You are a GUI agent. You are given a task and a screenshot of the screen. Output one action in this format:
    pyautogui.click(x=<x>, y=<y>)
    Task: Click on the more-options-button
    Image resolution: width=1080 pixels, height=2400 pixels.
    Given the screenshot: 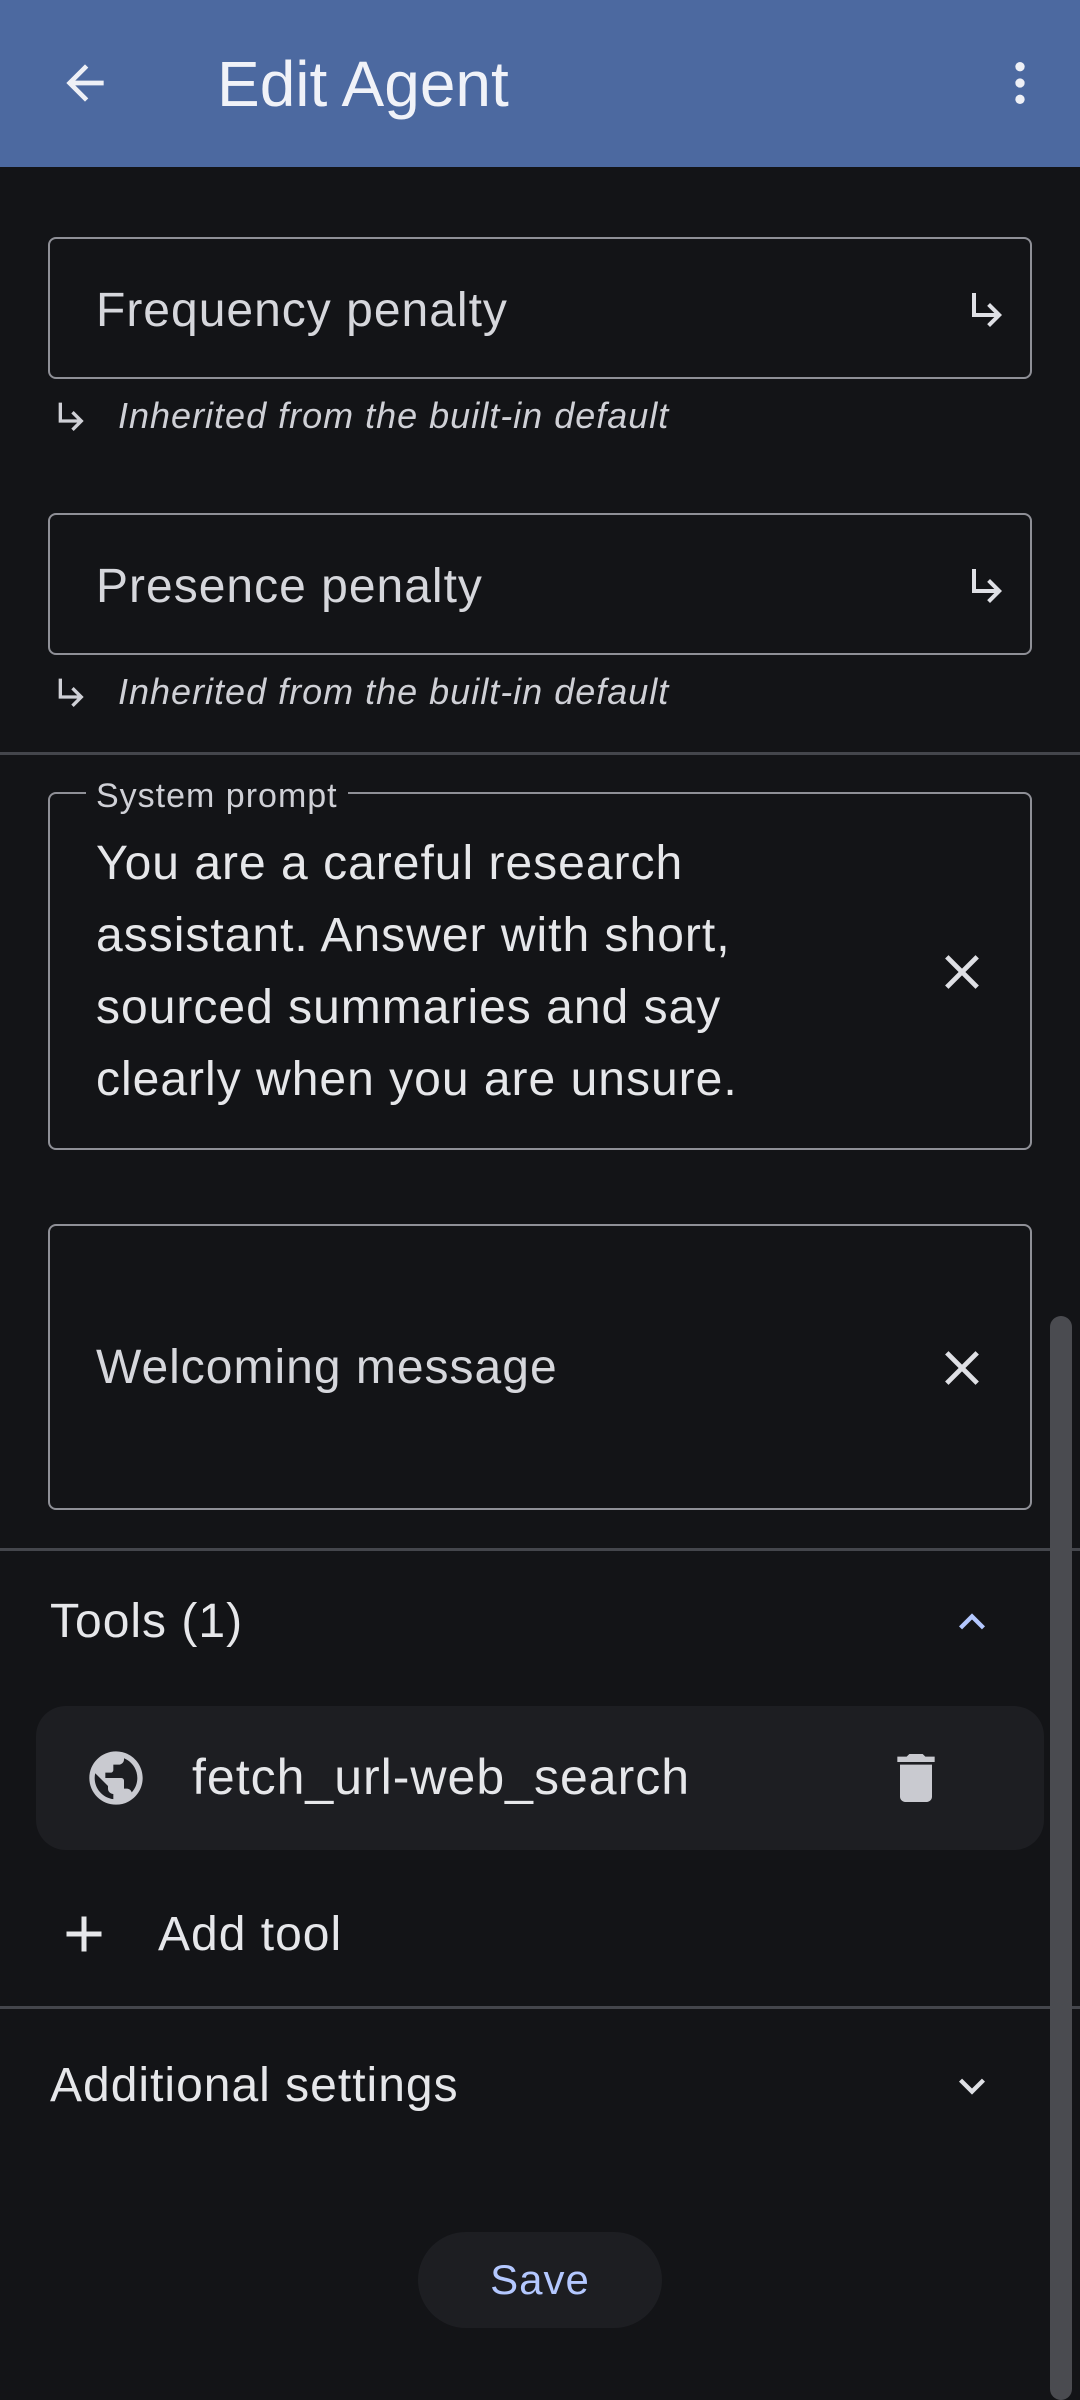 What is the action you would take?
    pyautogui.click(x=1020, y=83)
    